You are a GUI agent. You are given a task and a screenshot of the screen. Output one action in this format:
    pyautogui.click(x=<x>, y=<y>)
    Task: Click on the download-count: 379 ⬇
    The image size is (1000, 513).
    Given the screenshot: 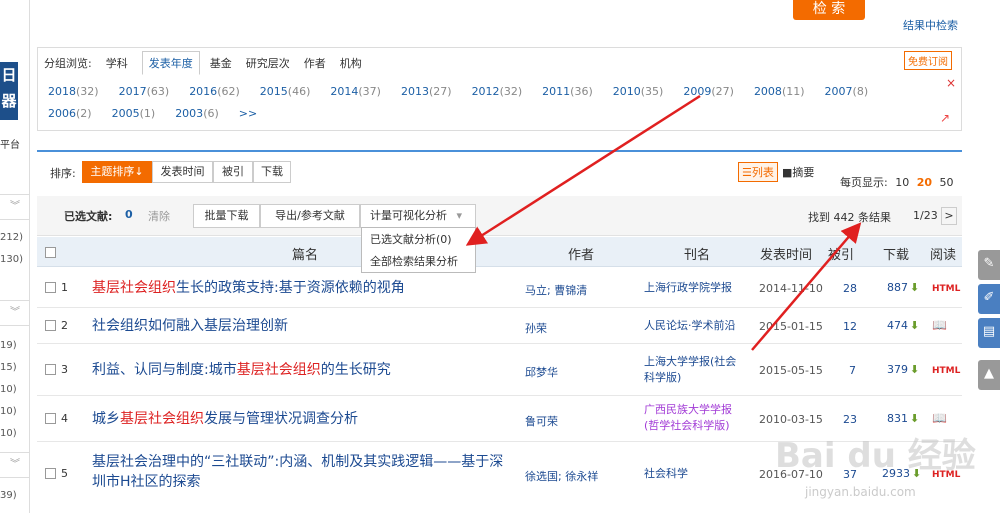 What is the action you would take?
    pyautogui.click(x=903, y=369)
    